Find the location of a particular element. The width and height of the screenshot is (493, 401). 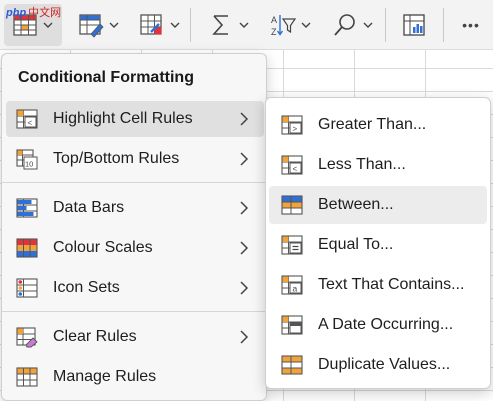

menu-item-label: Clear Rules is located at coordinates (95, 336).